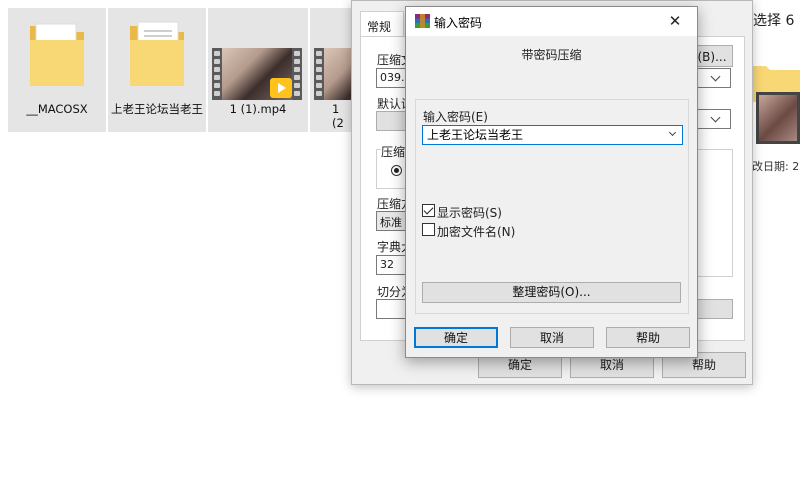  I want to click on file-item-video-1: 1 (1).mp4, so click(258, 70).